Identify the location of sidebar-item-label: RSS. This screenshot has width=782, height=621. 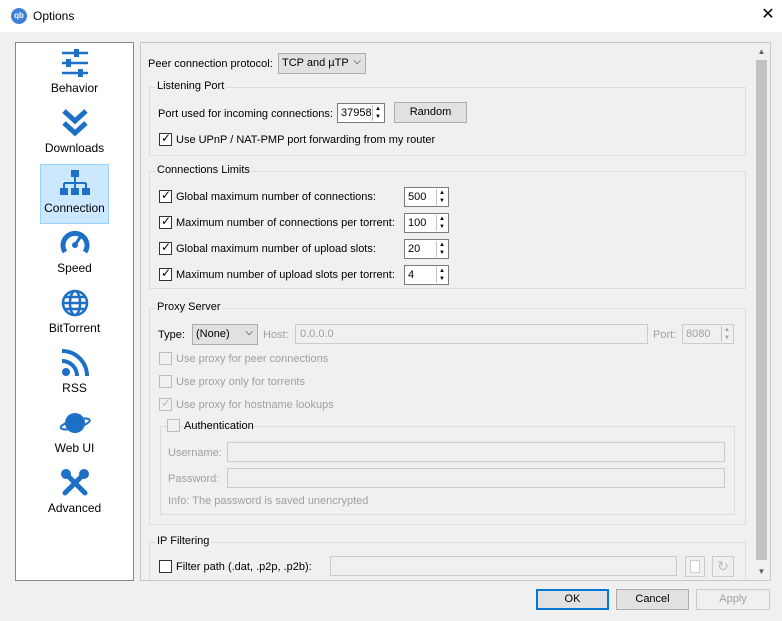
(74, 388).